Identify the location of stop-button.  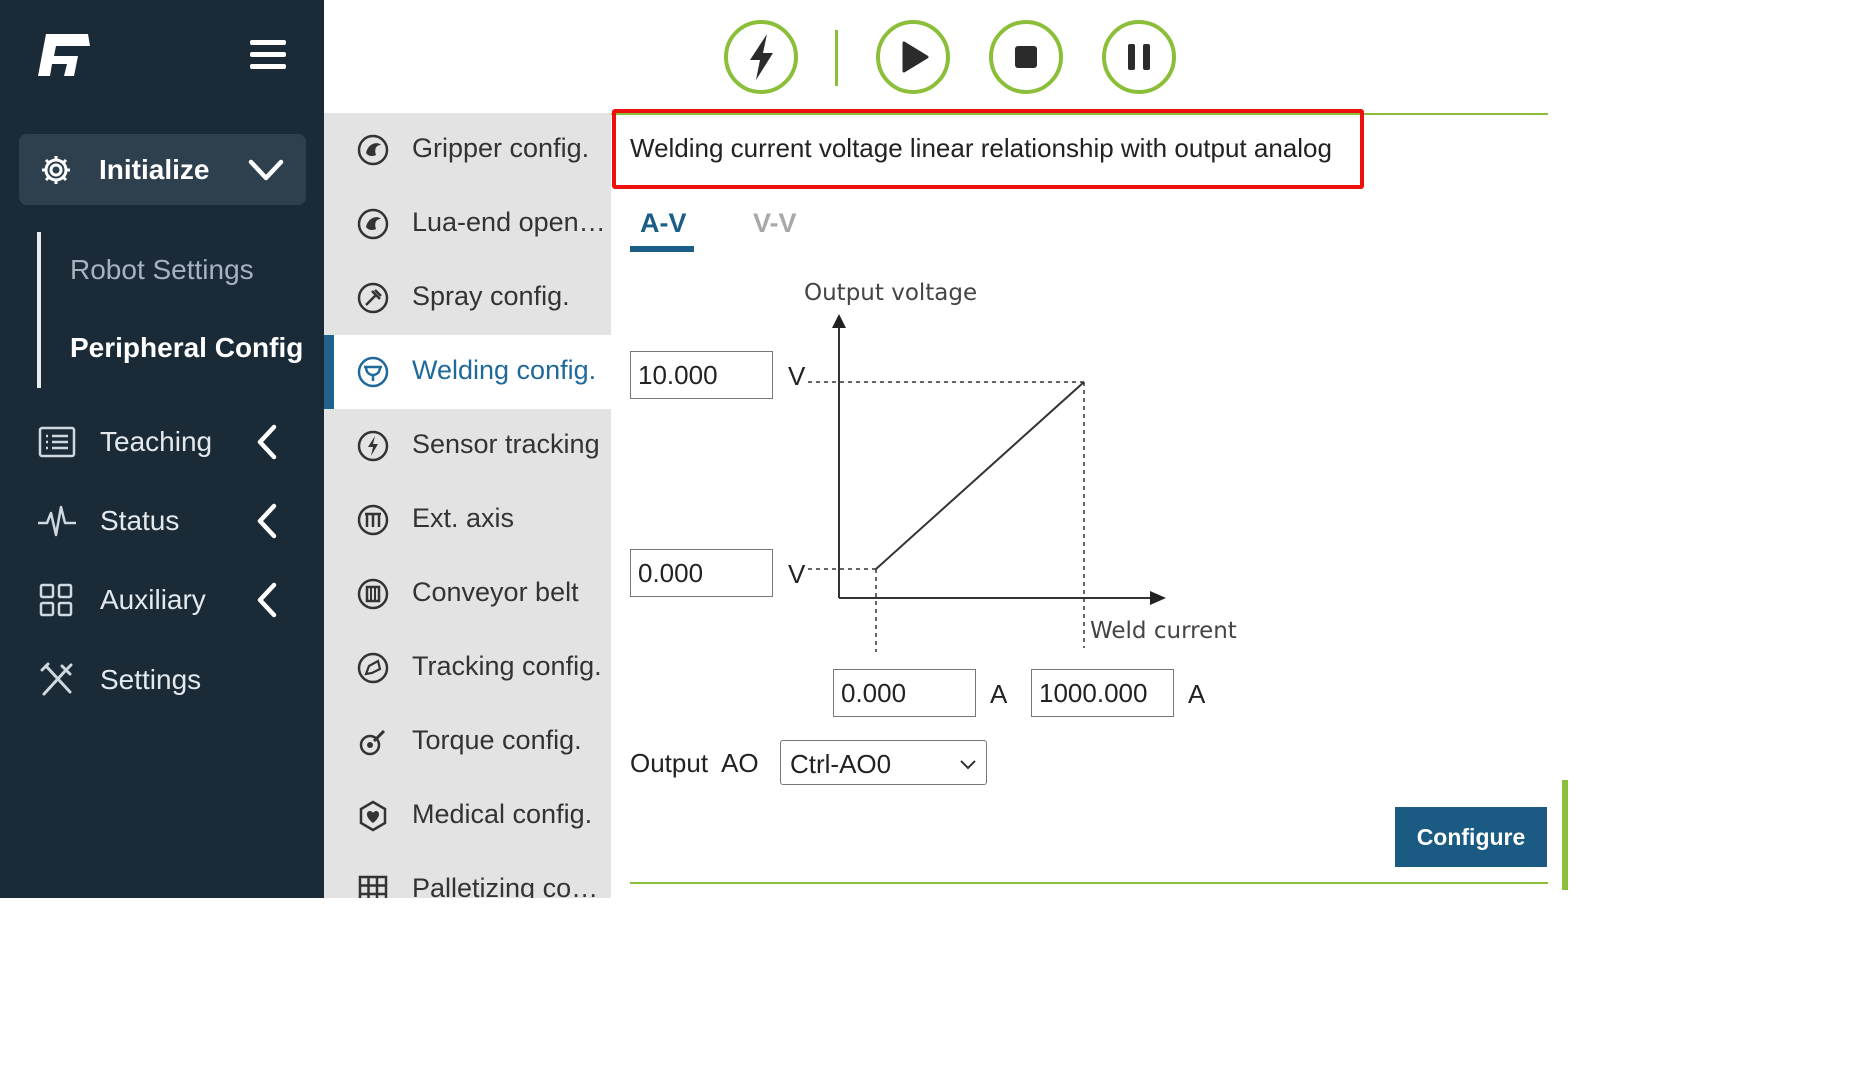
(1026, 57).